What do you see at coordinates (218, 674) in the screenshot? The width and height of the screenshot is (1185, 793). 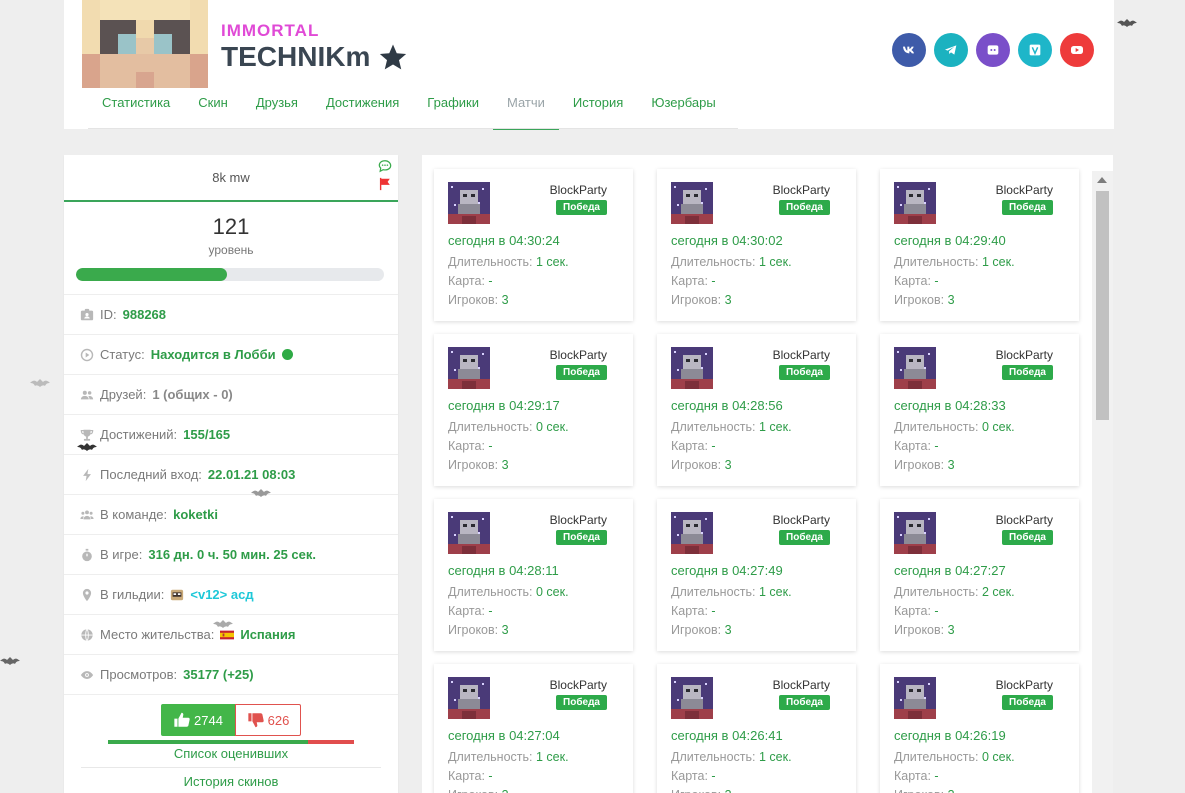 I see `views-value: 35177 (+25)` at bounding box center [218, 674].